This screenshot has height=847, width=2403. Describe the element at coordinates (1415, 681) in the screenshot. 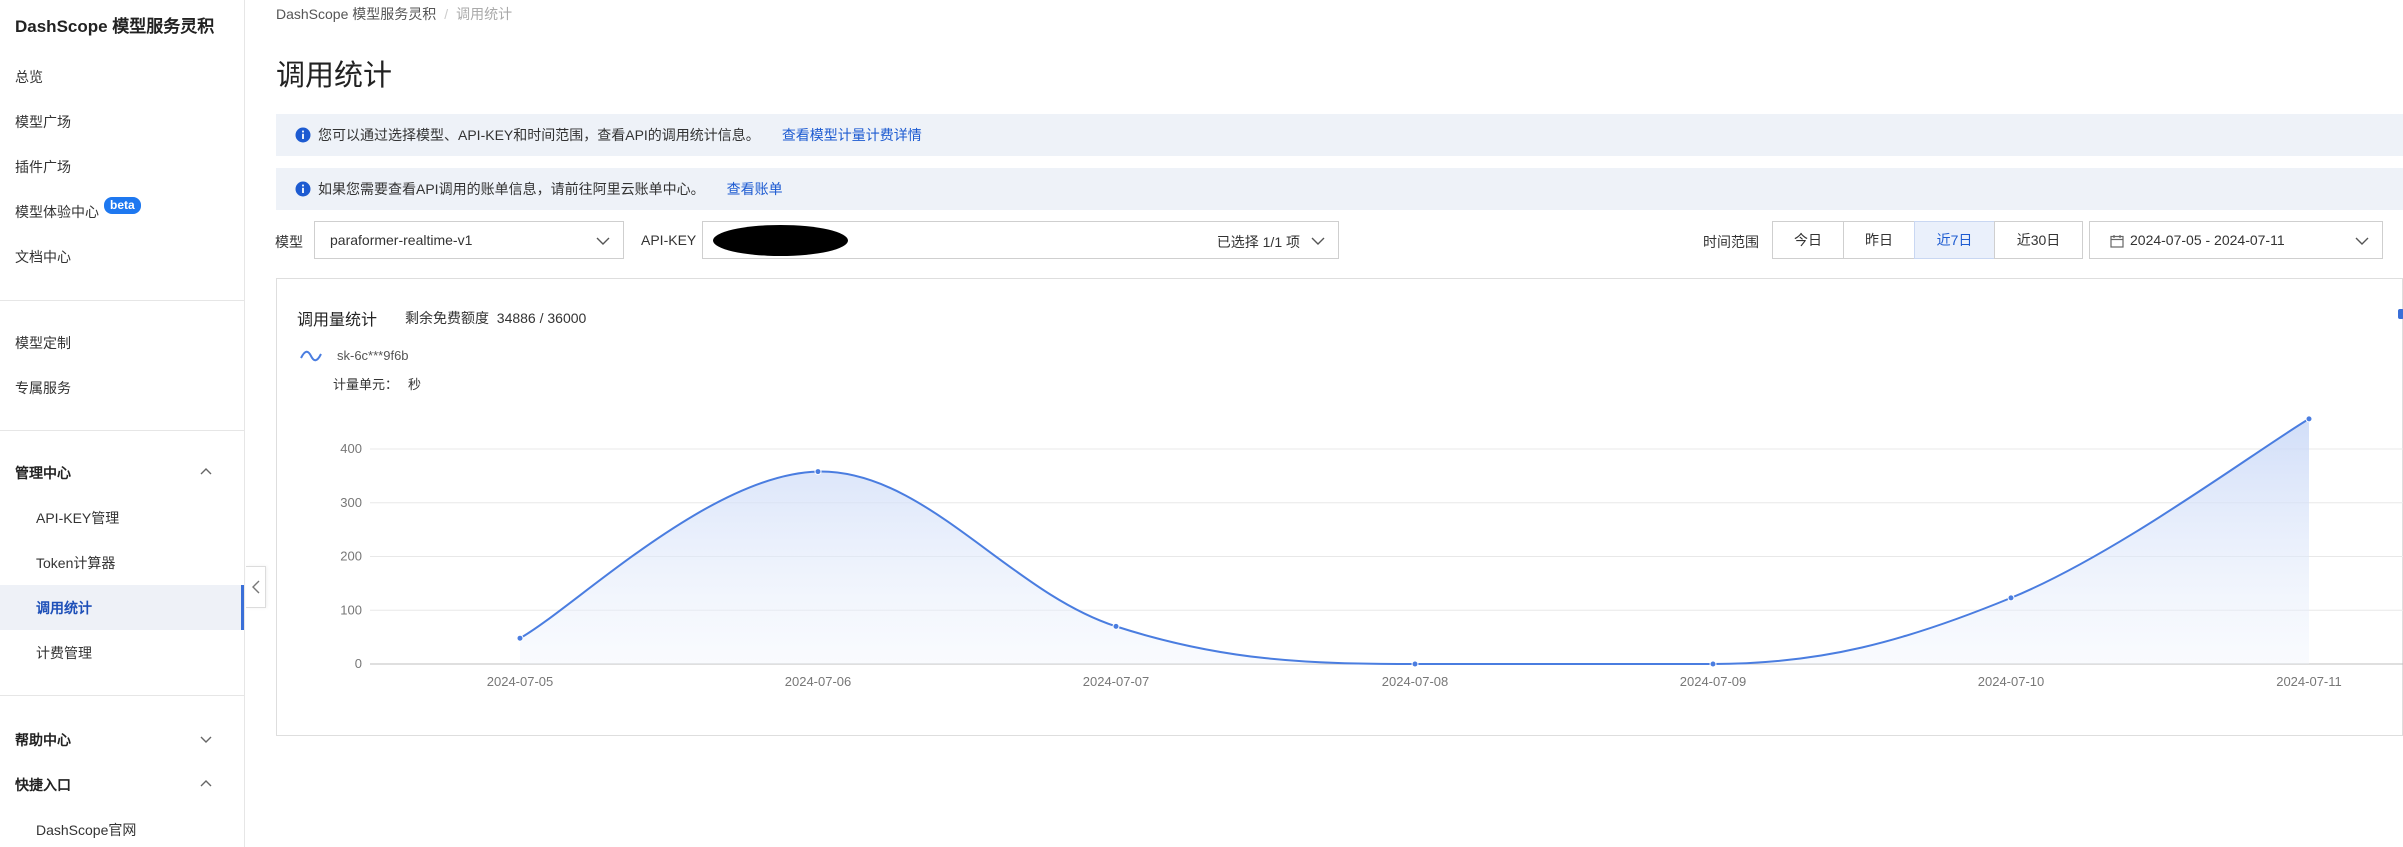

I see `x-tick-label: 2024-07-08` at that location.